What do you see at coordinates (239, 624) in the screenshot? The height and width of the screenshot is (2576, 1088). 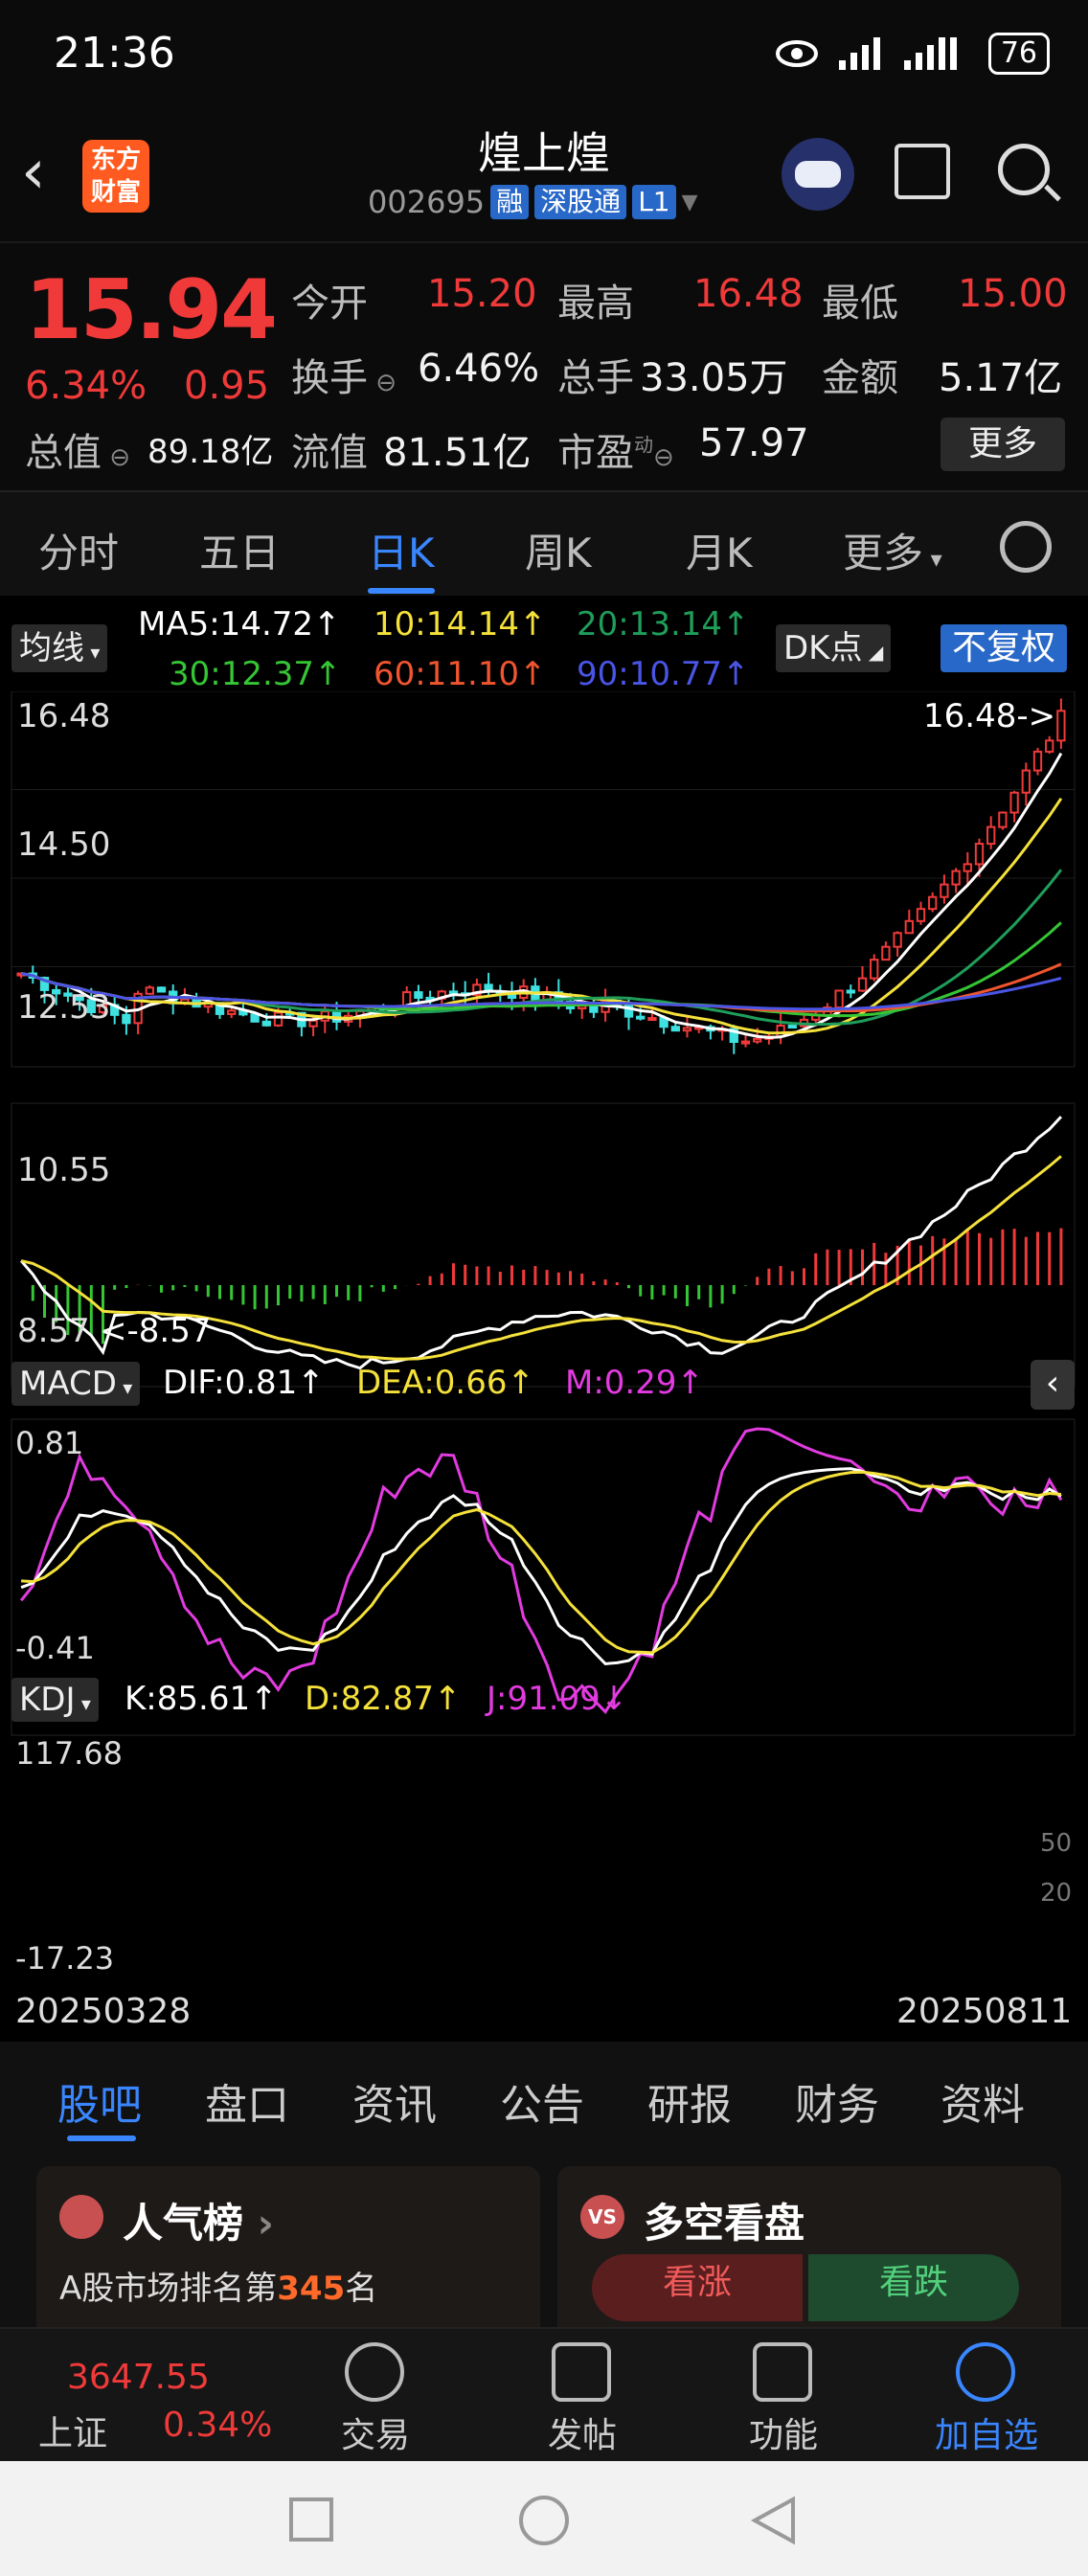 I see `ma5-label: MA5:14.72↑` at bounding box center [239, 624].